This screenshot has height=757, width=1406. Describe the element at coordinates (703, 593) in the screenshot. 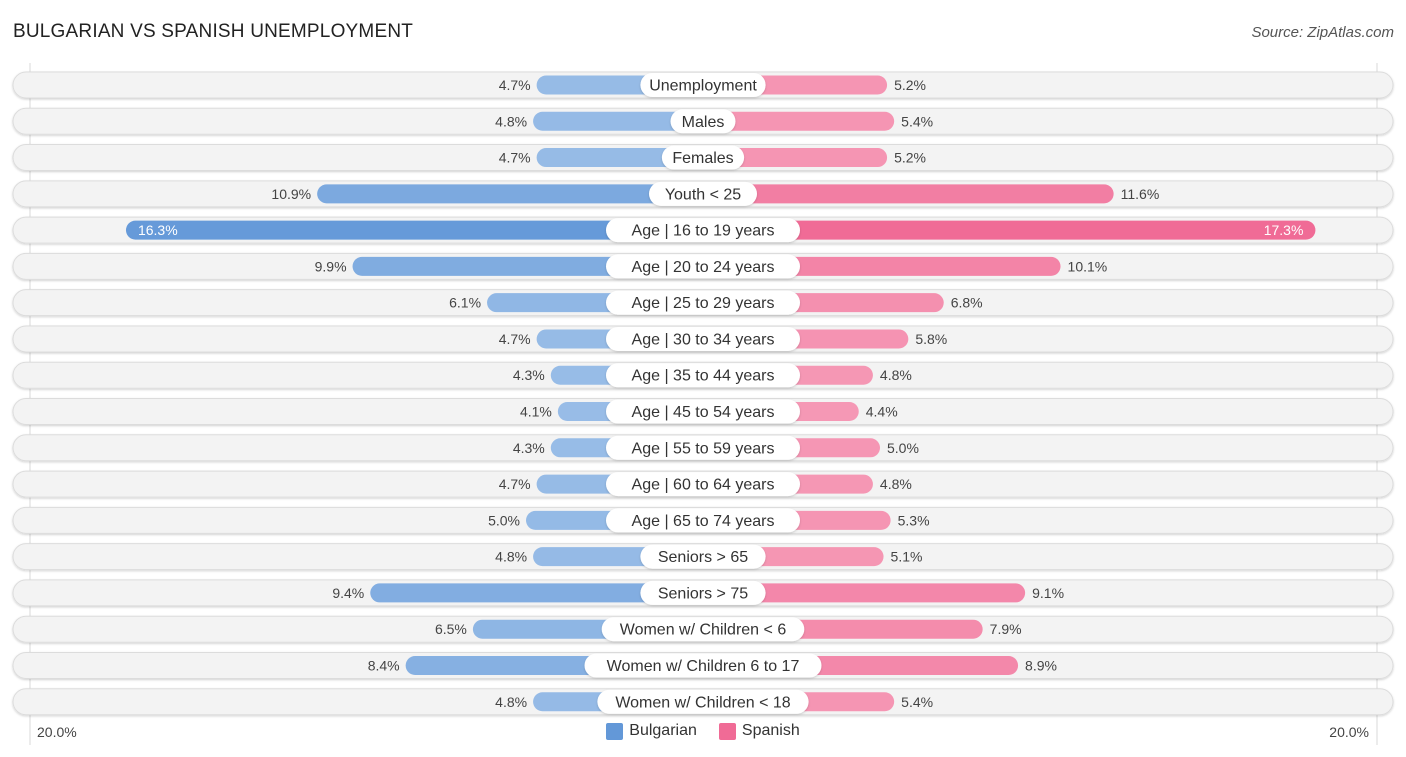

I see `category-label: Seniors > 75` at that location.